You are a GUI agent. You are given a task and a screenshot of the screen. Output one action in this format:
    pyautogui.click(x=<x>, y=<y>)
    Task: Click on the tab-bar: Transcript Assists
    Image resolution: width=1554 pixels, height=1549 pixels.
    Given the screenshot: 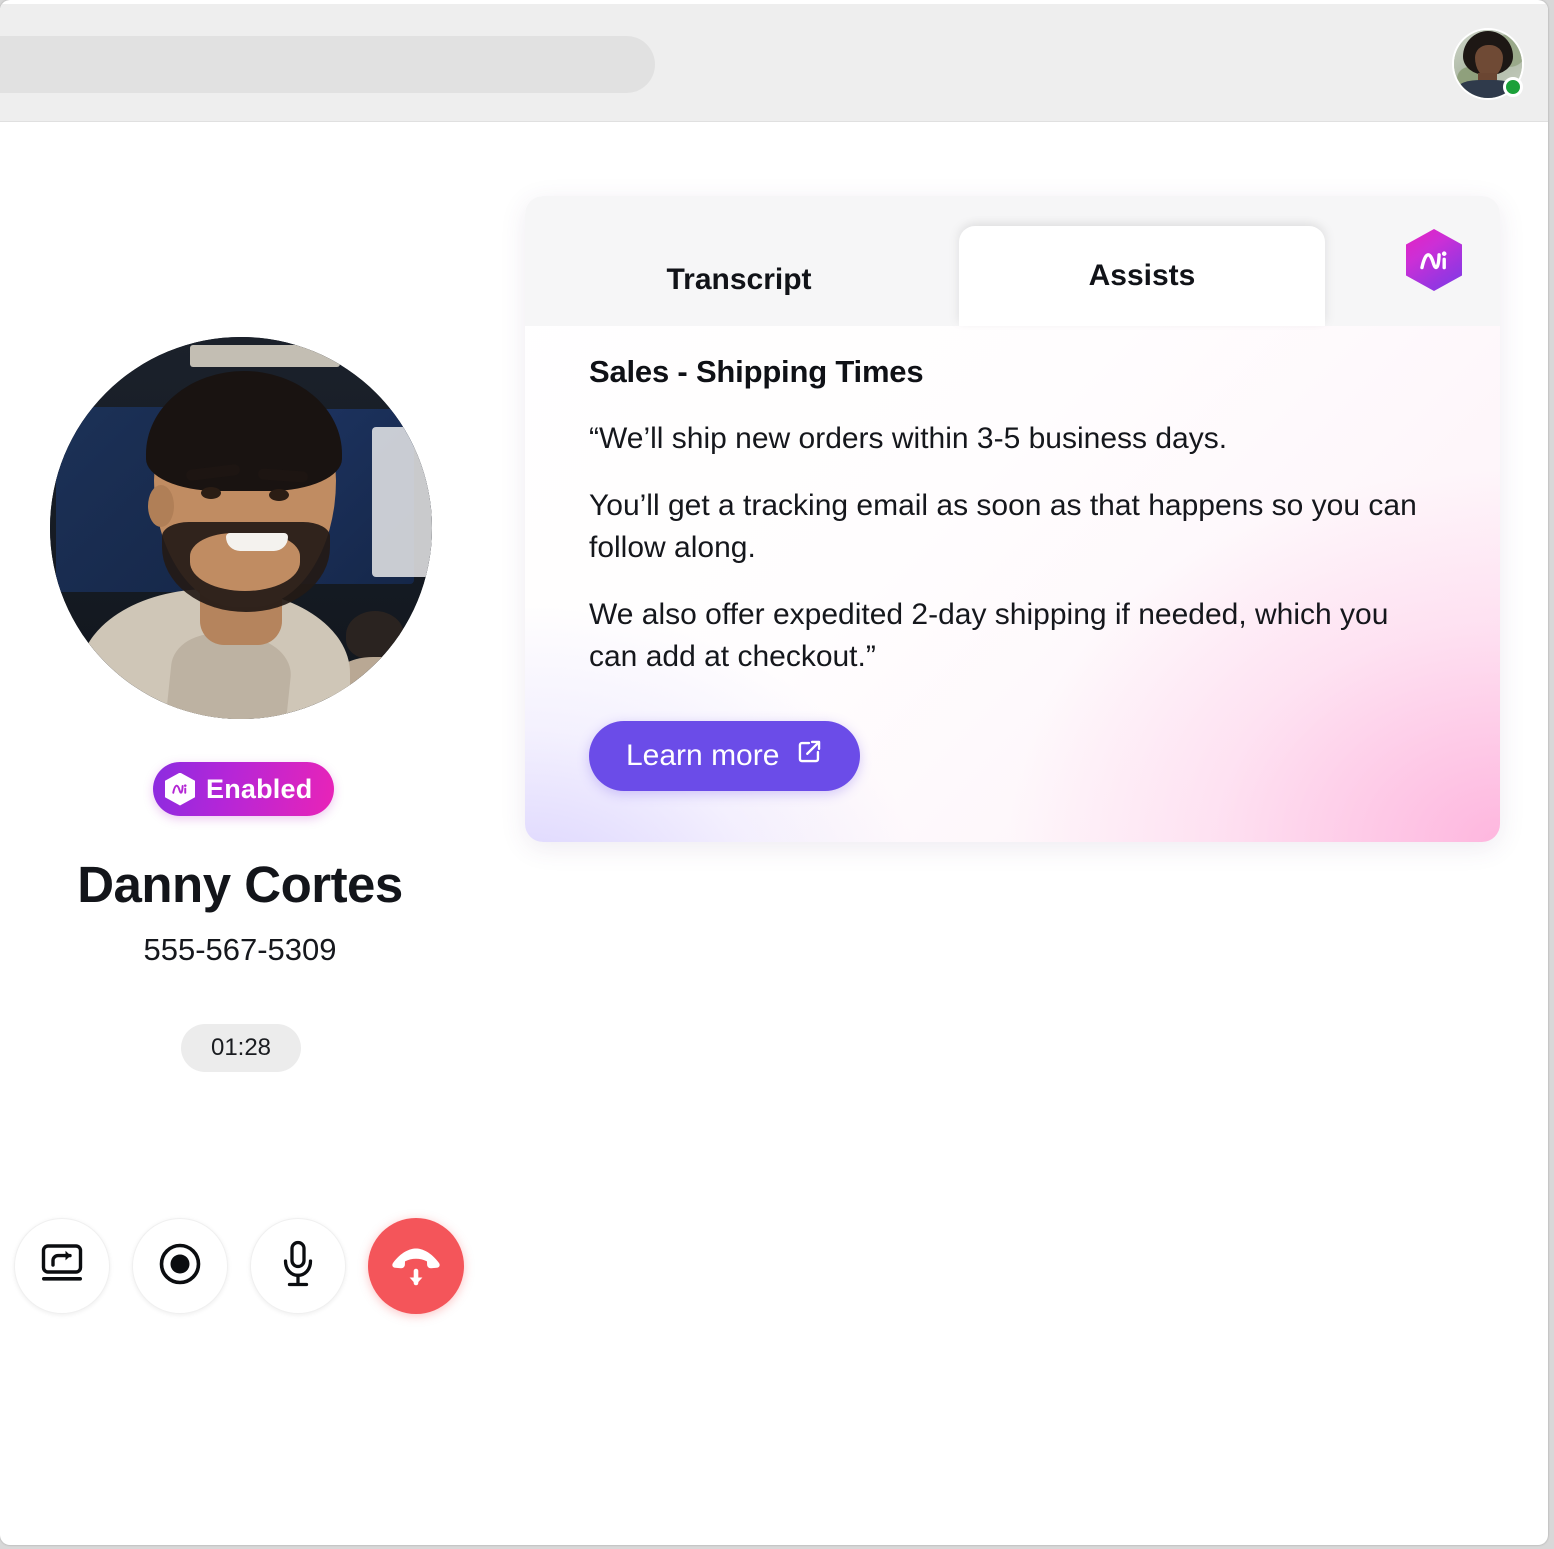 What is the action you would take?
    pyautogui.click(x=1012, y=261)
    